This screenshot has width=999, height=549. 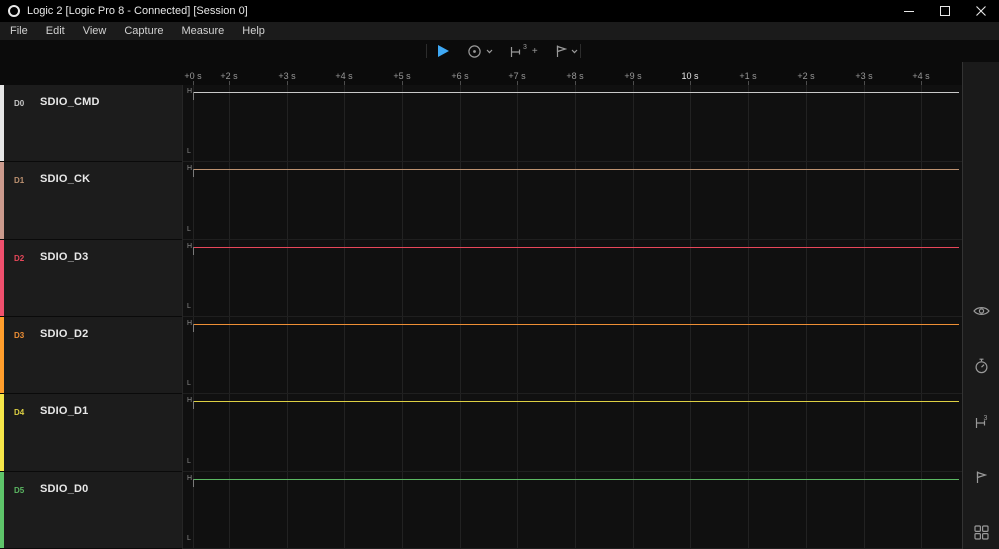 I want to click on annotation-flag-button, so click(x=566, y=51).